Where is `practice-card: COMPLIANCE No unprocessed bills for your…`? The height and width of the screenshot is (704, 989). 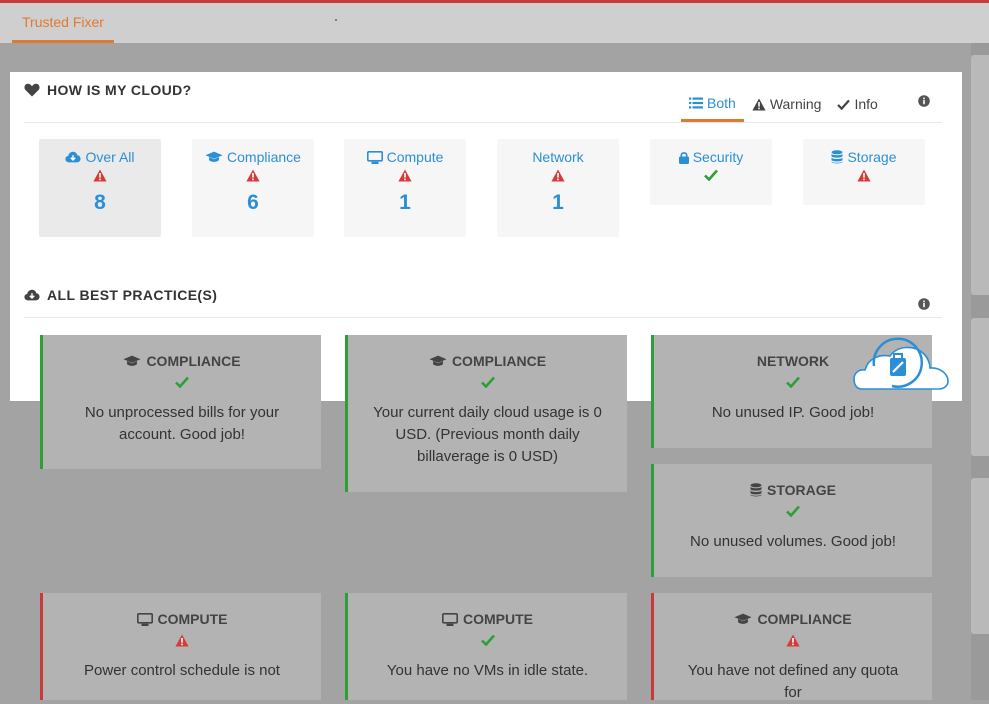
practice-card: COMPLIANCE No unprocessed bills for your… is located at coordinates (180, 402).